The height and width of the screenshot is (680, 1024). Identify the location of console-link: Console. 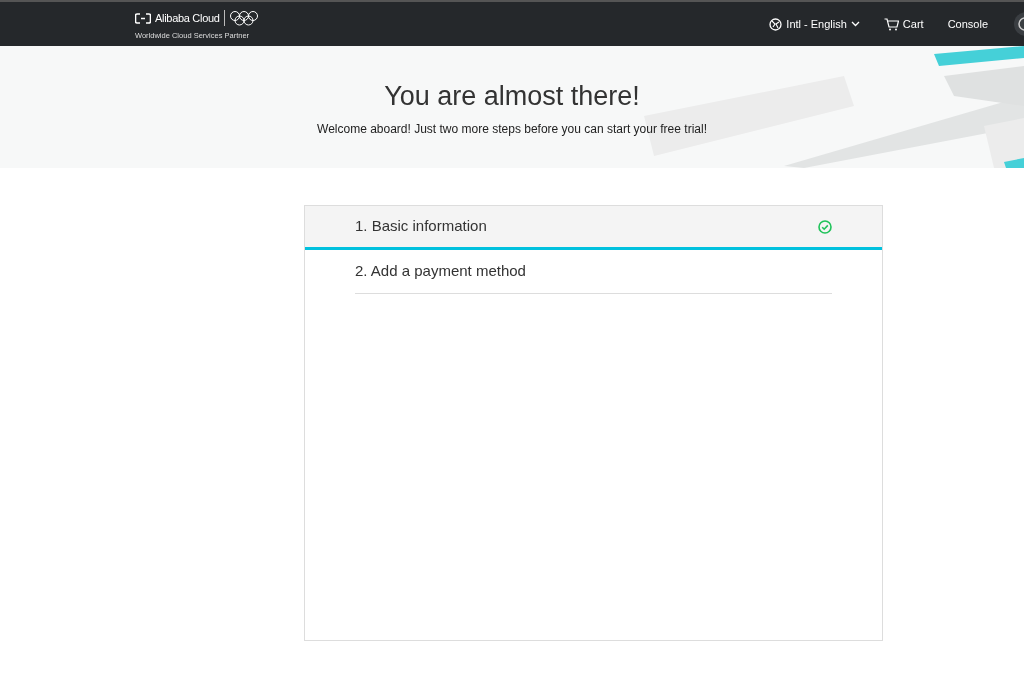
(967, 24).